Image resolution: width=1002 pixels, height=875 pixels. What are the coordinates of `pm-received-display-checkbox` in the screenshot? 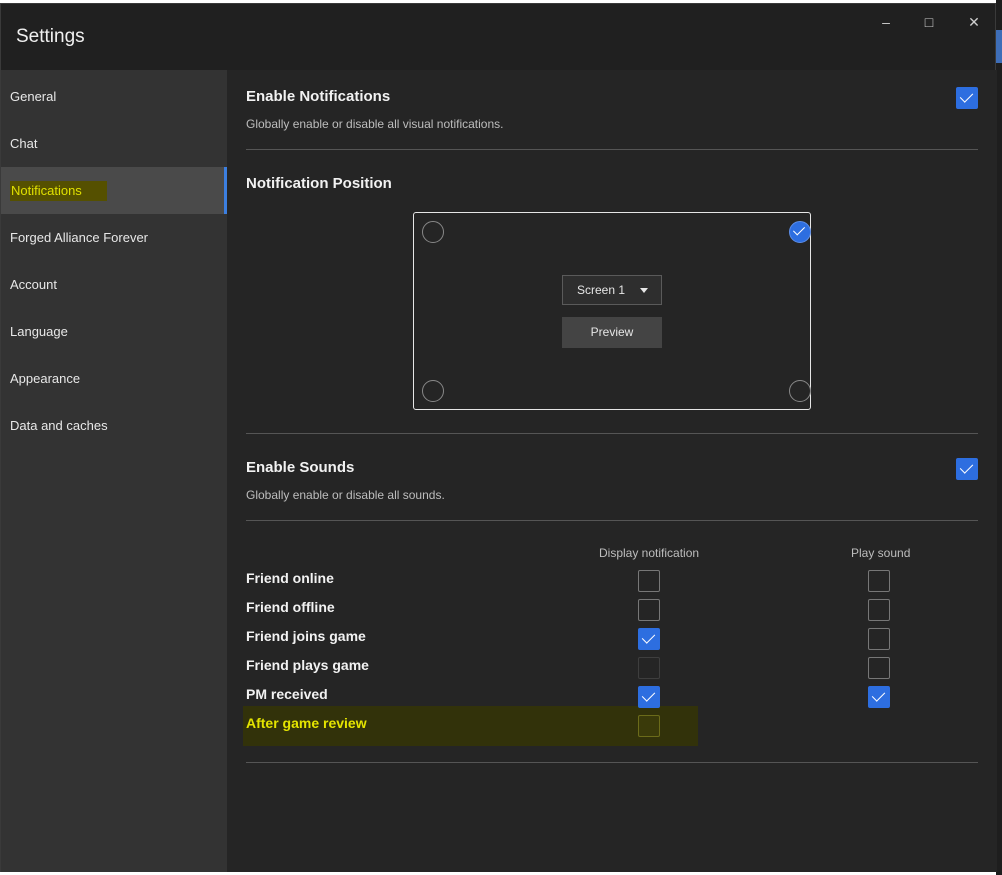 It's located at (649, 697).